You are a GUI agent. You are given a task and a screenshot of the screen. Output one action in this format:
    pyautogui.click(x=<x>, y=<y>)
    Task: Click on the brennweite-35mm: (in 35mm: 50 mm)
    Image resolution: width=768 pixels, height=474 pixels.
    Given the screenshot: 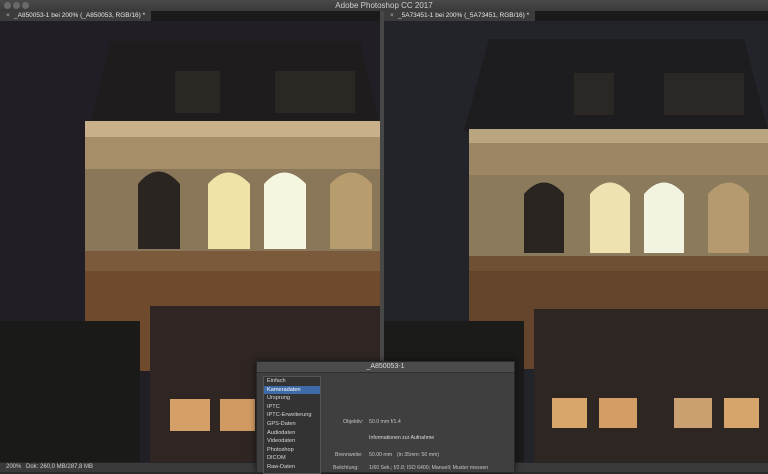 What is the action you would take?
    pyautogui.click(x=418, y=455)
    